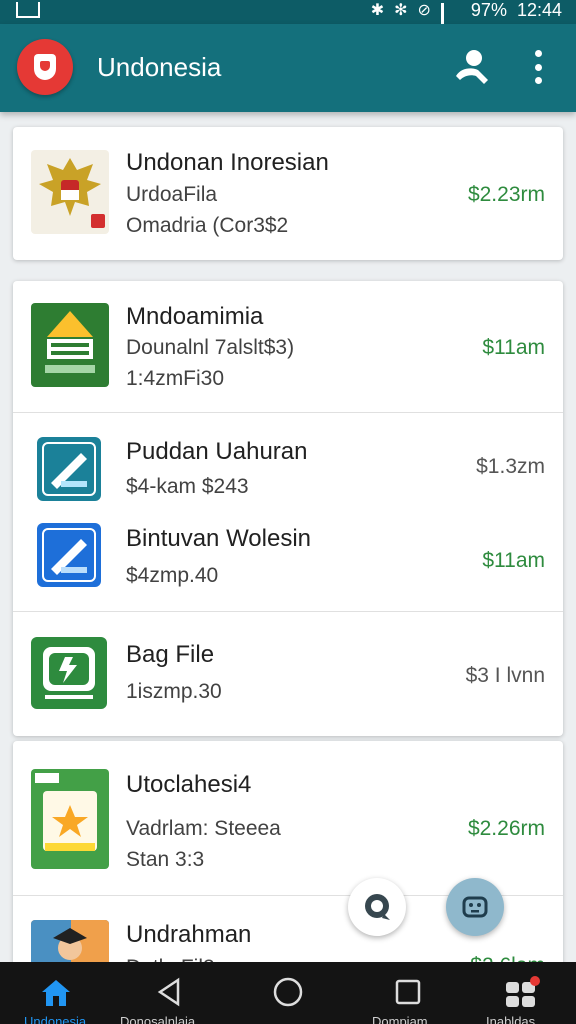 This screenshot has width=576, height=1024. Describe the element at coordinates (488, 10) in the screenshot. I see `battery-text: 97%` at that location.